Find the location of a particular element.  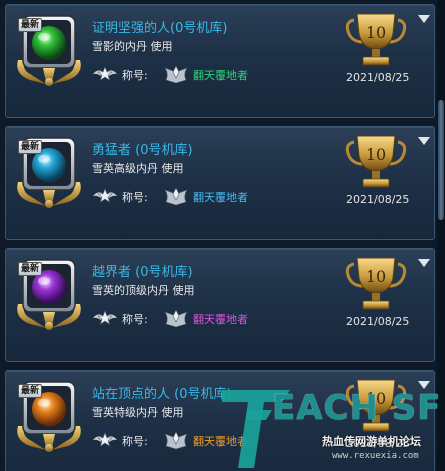

achievement-title: 越界者 (0号机库) is located at coordinates (142, 272).